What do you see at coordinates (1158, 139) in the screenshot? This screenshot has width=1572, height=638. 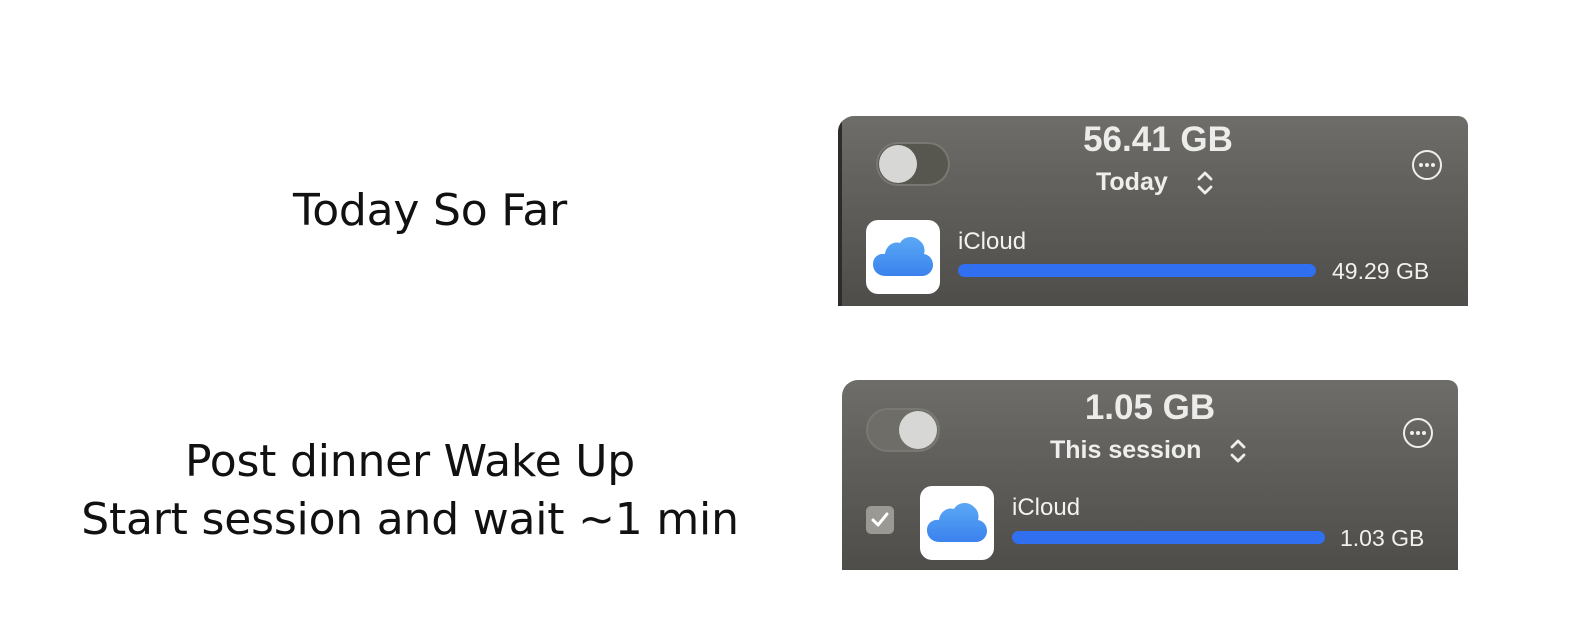 I see `total-usage: 56.41 GB` at bounding box center [1158, 139].